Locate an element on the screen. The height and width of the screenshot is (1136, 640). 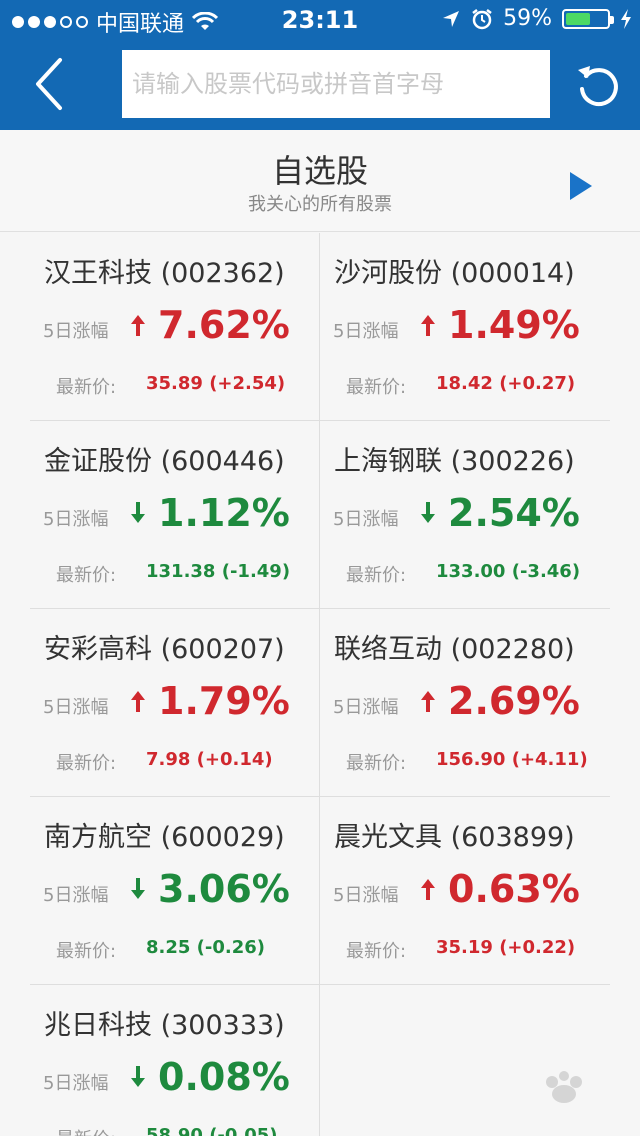
stock-name: 兆日科技 (300333) is located at coordinates (164, 1025).